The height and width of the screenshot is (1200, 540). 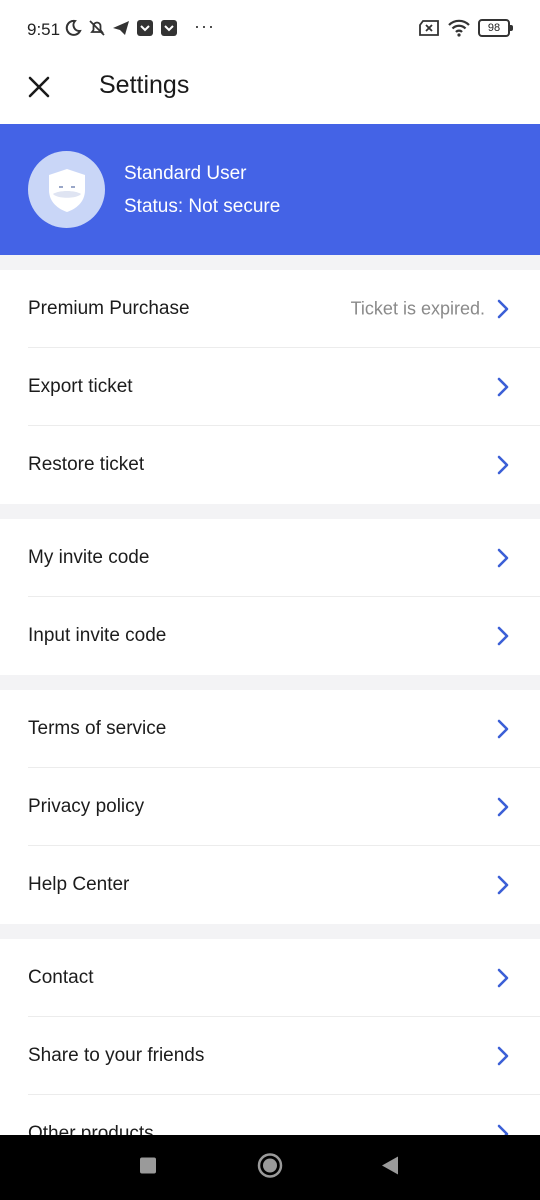 What do you see at coordinates (417, 308) in the screenshot?
I see `settings-item-value: Ticket is expired.` at bounding box center [417, 308].